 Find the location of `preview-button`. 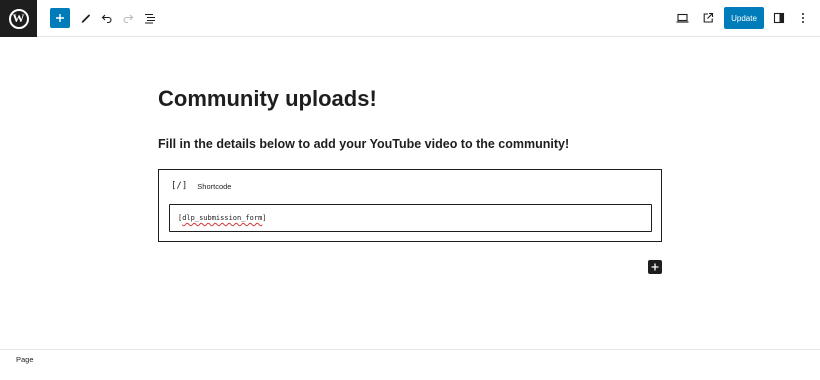

preview-button is located at coordinates (682, 18).